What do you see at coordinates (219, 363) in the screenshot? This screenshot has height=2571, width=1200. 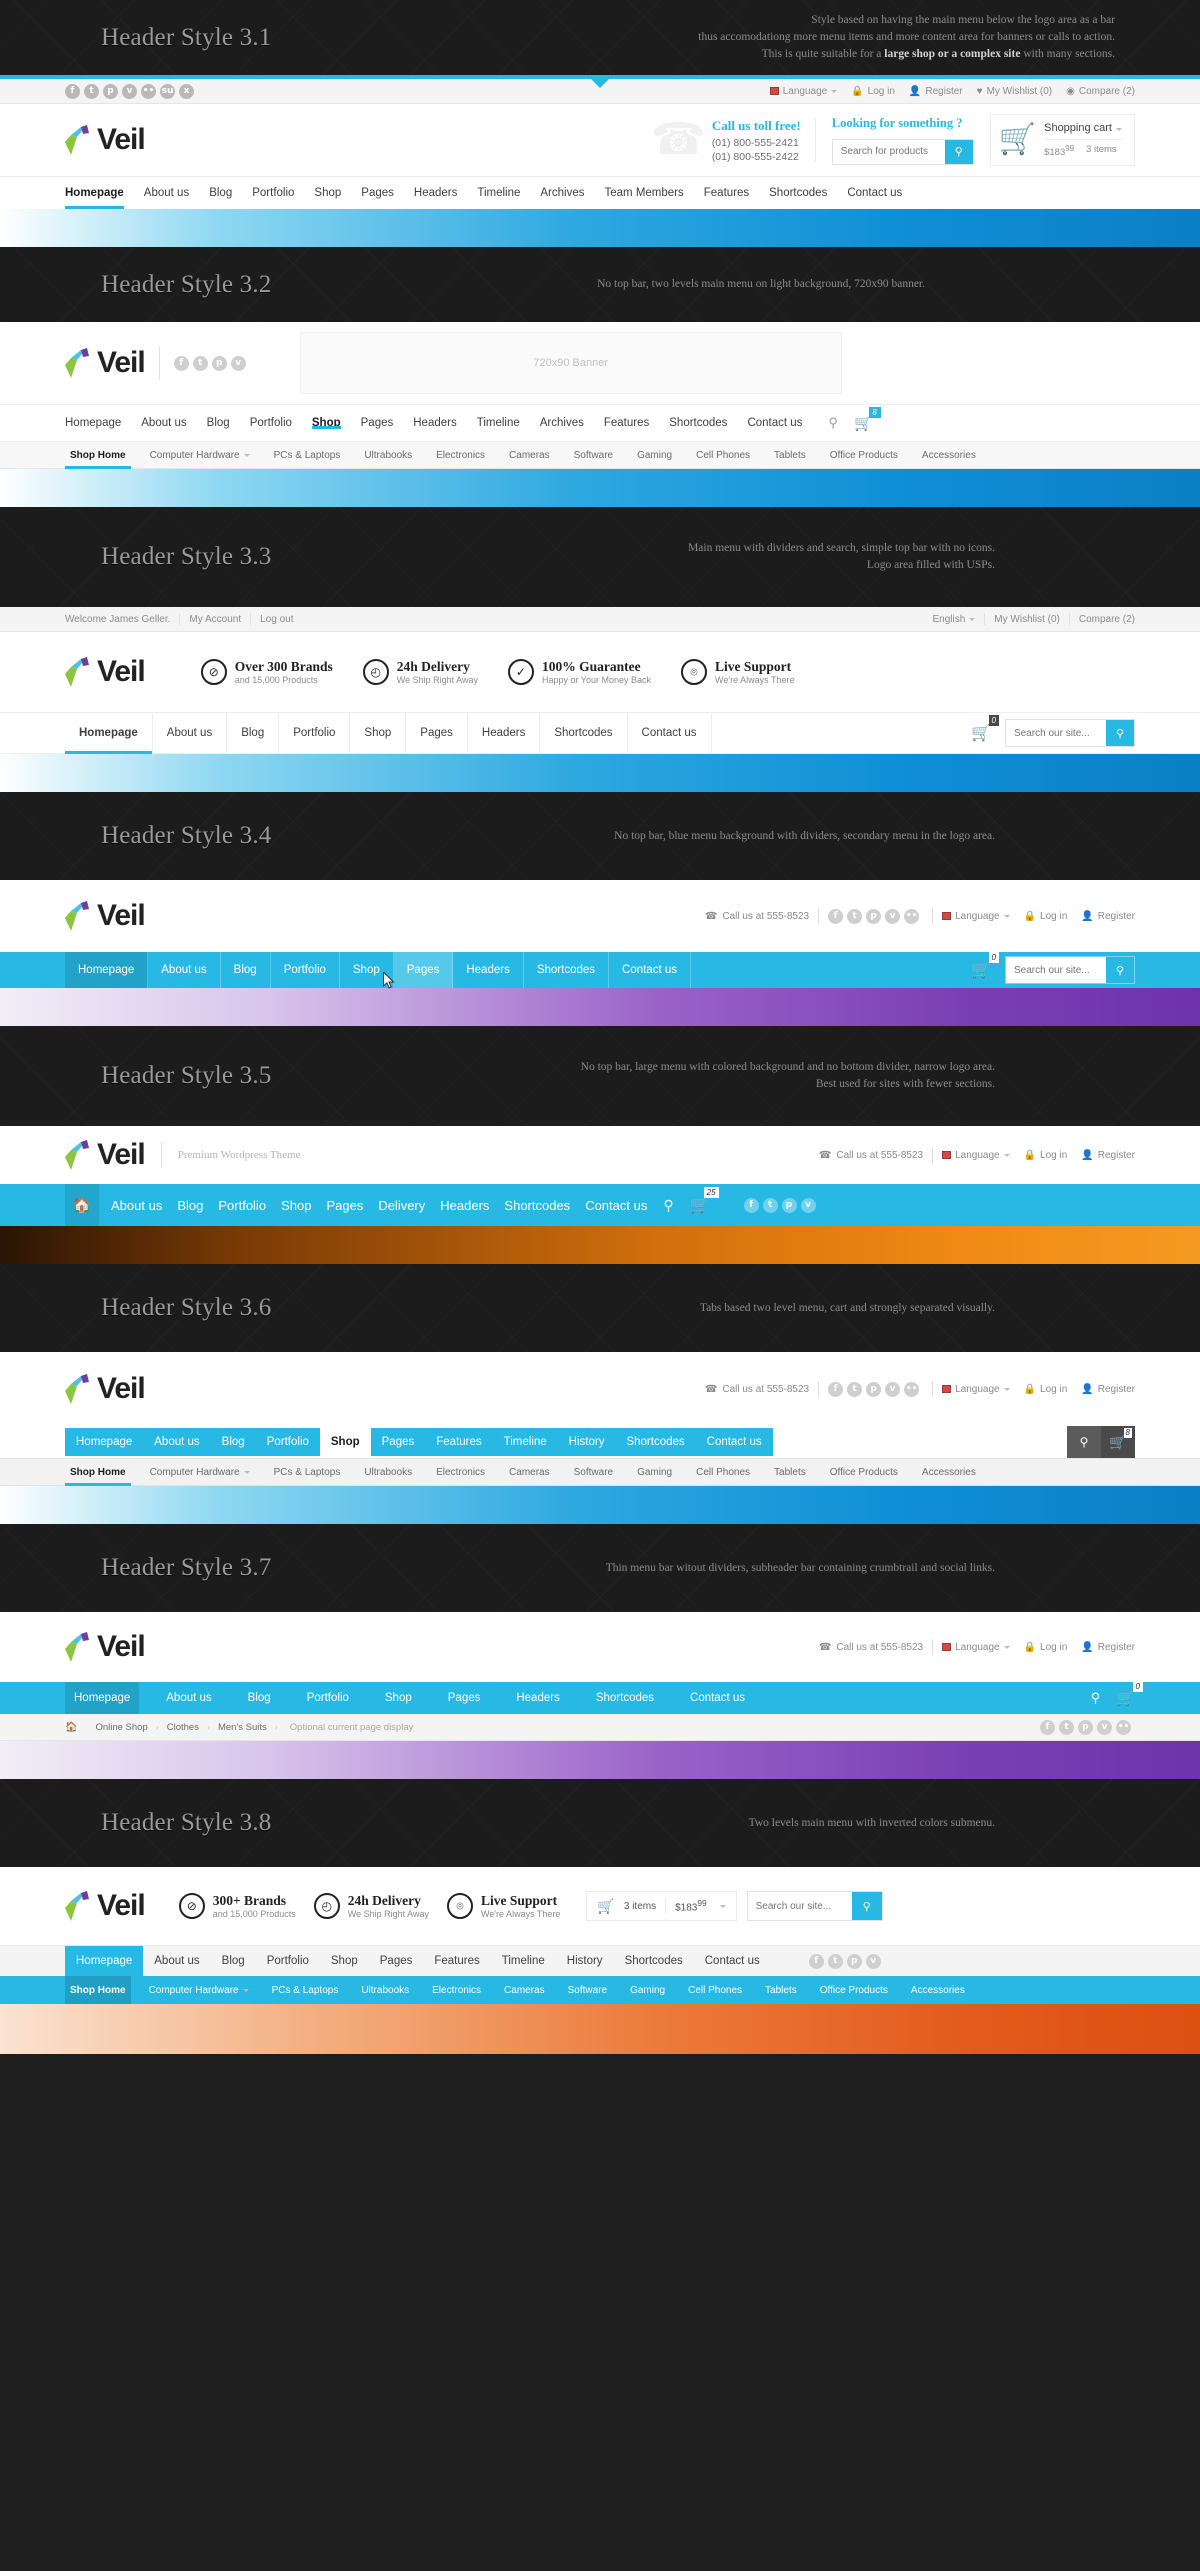 I see `pinterest-icon: p` at bounding box center [219, 363].